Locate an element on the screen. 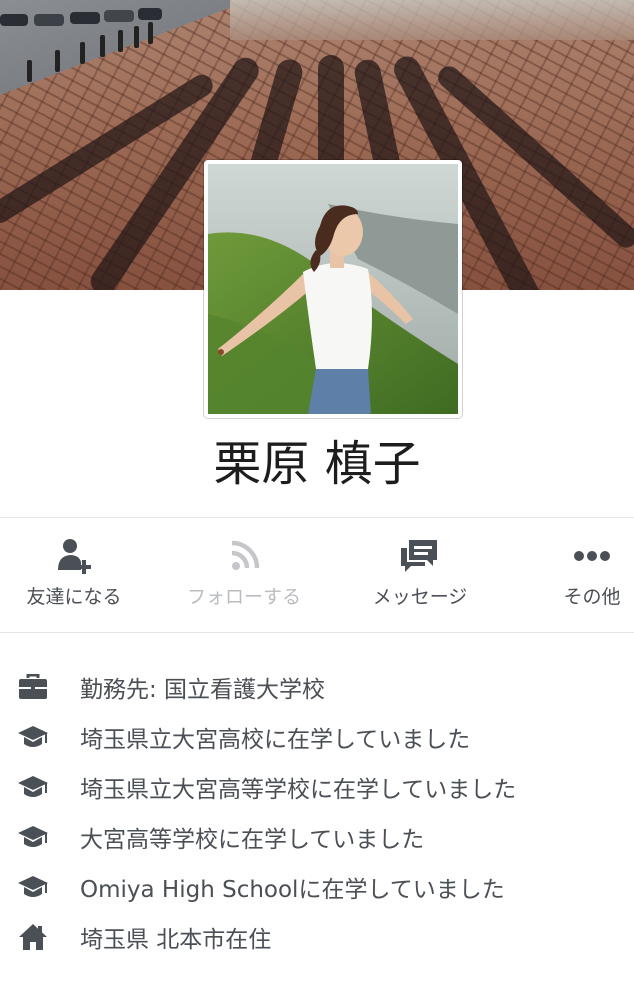 This screenshot has height=1000, width=634. more-label: その他 is located at coordinates (592, 597).